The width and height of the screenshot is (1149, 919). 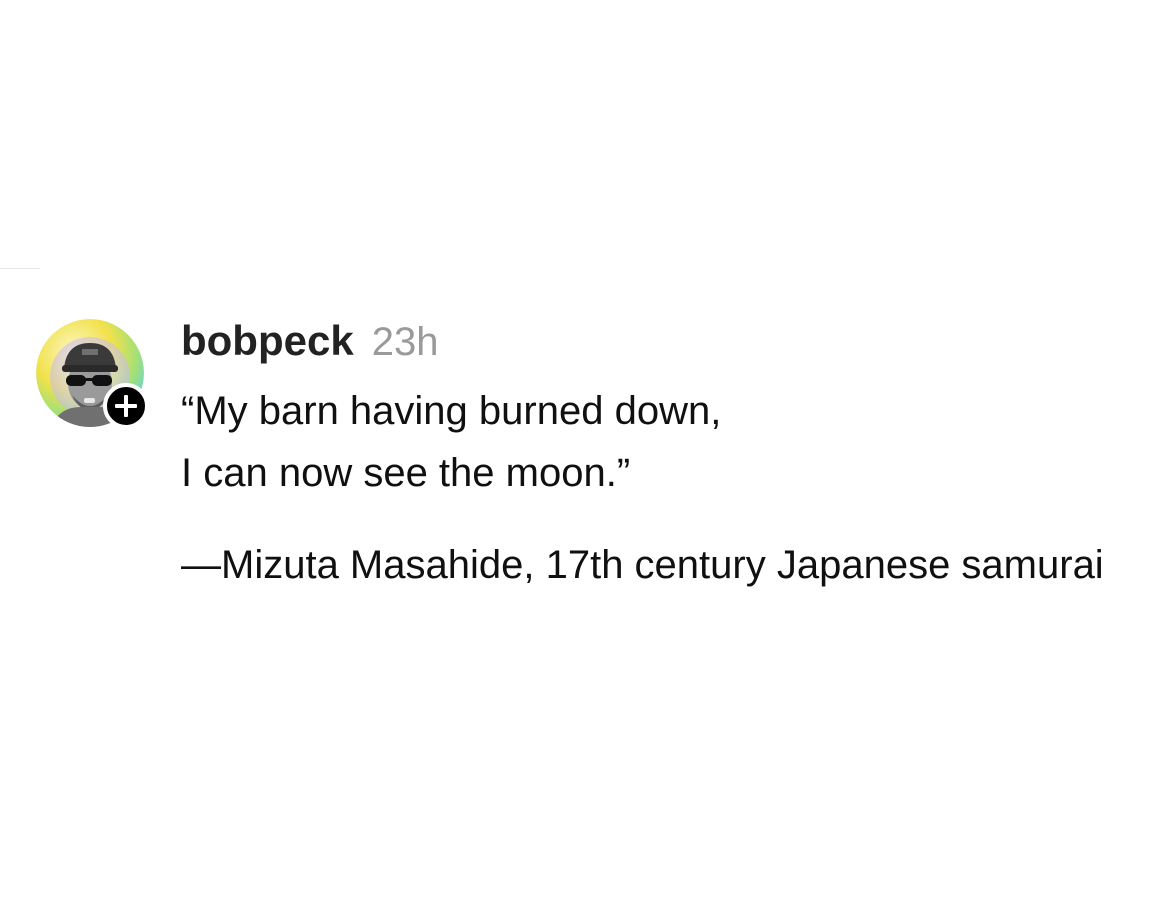 What do you see at coordinates (92, 374) in the screenshot?
I see `author-avatar` at bounding box center [92, 374].